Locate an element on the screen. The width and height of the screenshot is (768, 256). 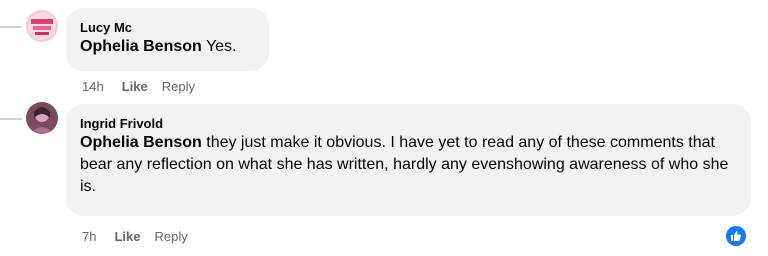
comment-author: Lucy Mc is located at coordinates (168, 27).